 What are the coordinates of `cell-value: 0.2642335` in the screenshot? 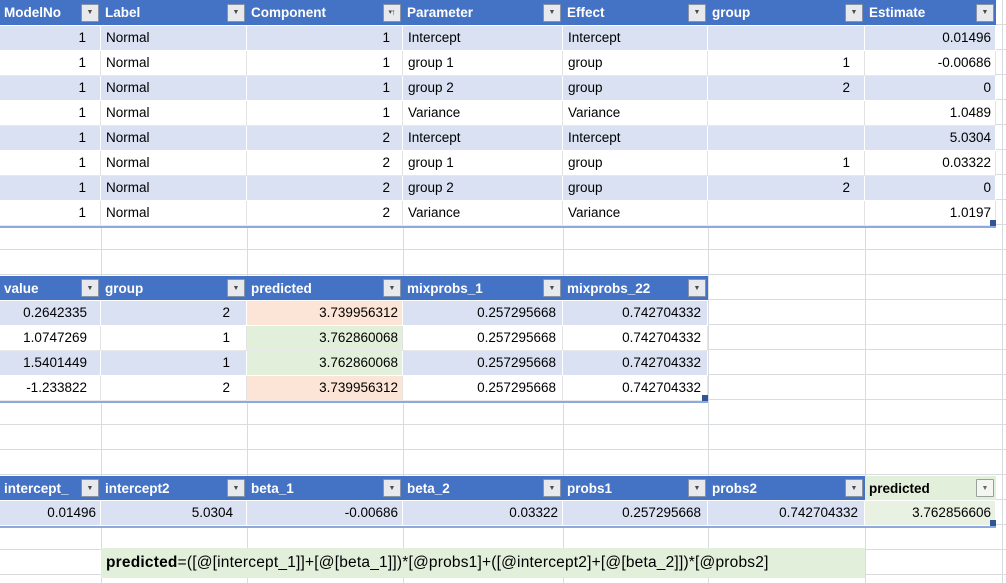 It's located at (50, 313).